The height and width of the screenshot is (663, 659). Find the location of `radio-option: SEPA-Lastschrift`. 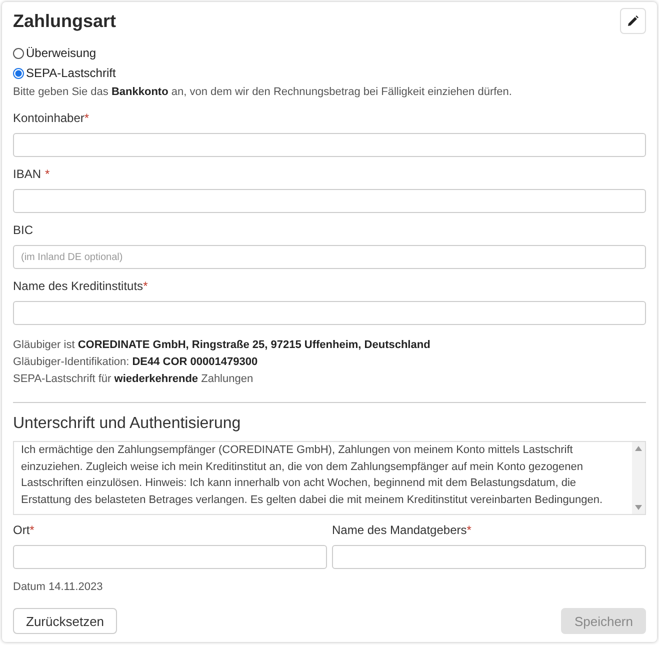

radio-option: SEPA-Lastschrift is located at coordinates (329, 73).